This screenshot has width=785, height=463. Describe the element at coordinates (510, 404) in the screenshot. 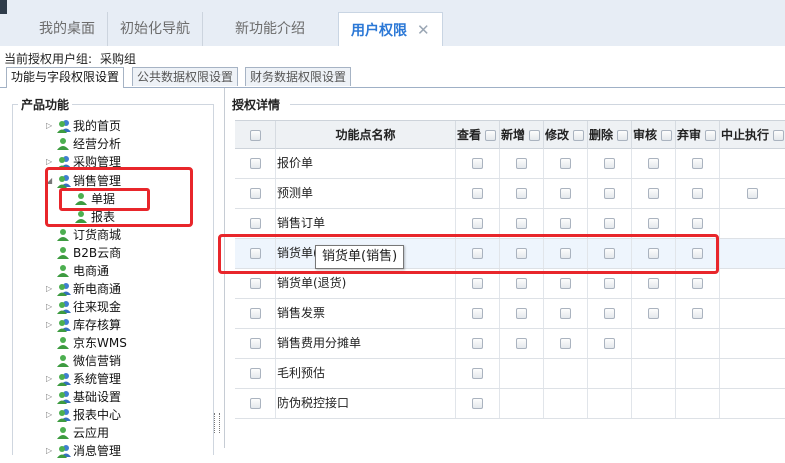

I see `table-row: 防伪税控接口` at that location.